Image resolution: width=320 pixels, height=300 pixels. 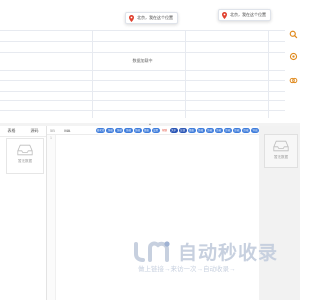 What do you see at coordinates (293, 34) in the screenshot?
I see `search-icon` at bounding box center [293, 34].